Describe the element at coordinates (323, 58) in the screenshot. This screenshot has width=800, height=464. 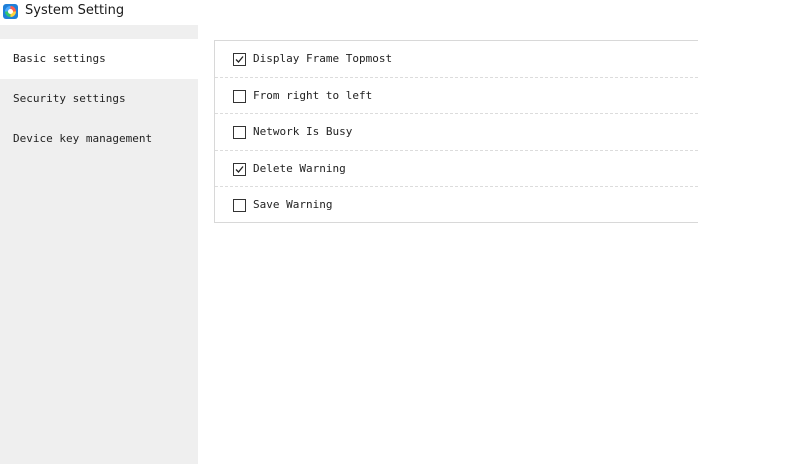
I see `option-label: Display Frame Topmost` at that location.